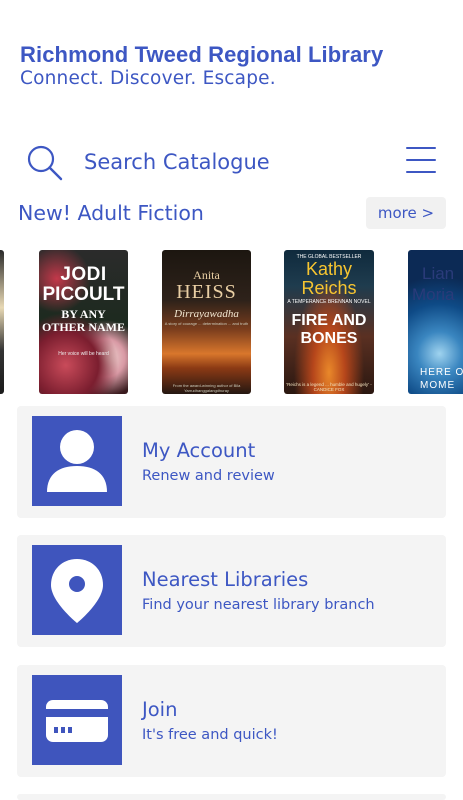 The width and height of the screenshot is (463, 800). Describe the element at coordinates (438, 385) in the screenshot. I see `book-title: MOME` at that location.